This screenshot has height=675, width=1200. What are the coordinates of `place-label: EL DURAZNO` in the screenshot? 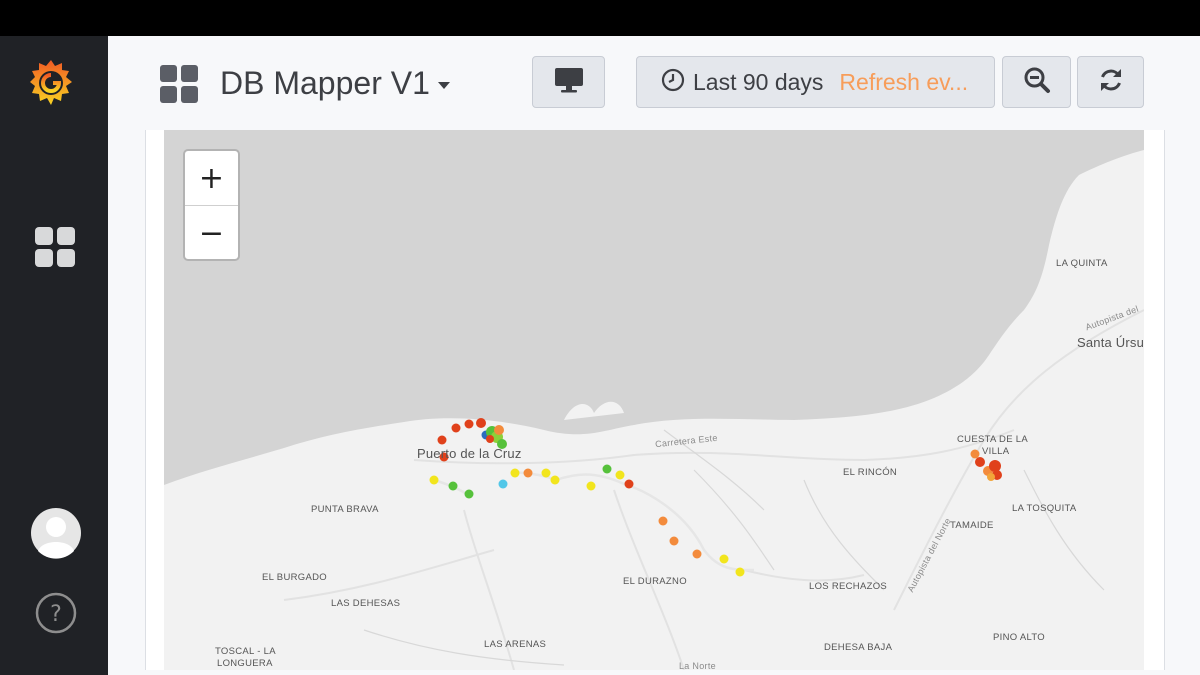 It's located at (655, 581).